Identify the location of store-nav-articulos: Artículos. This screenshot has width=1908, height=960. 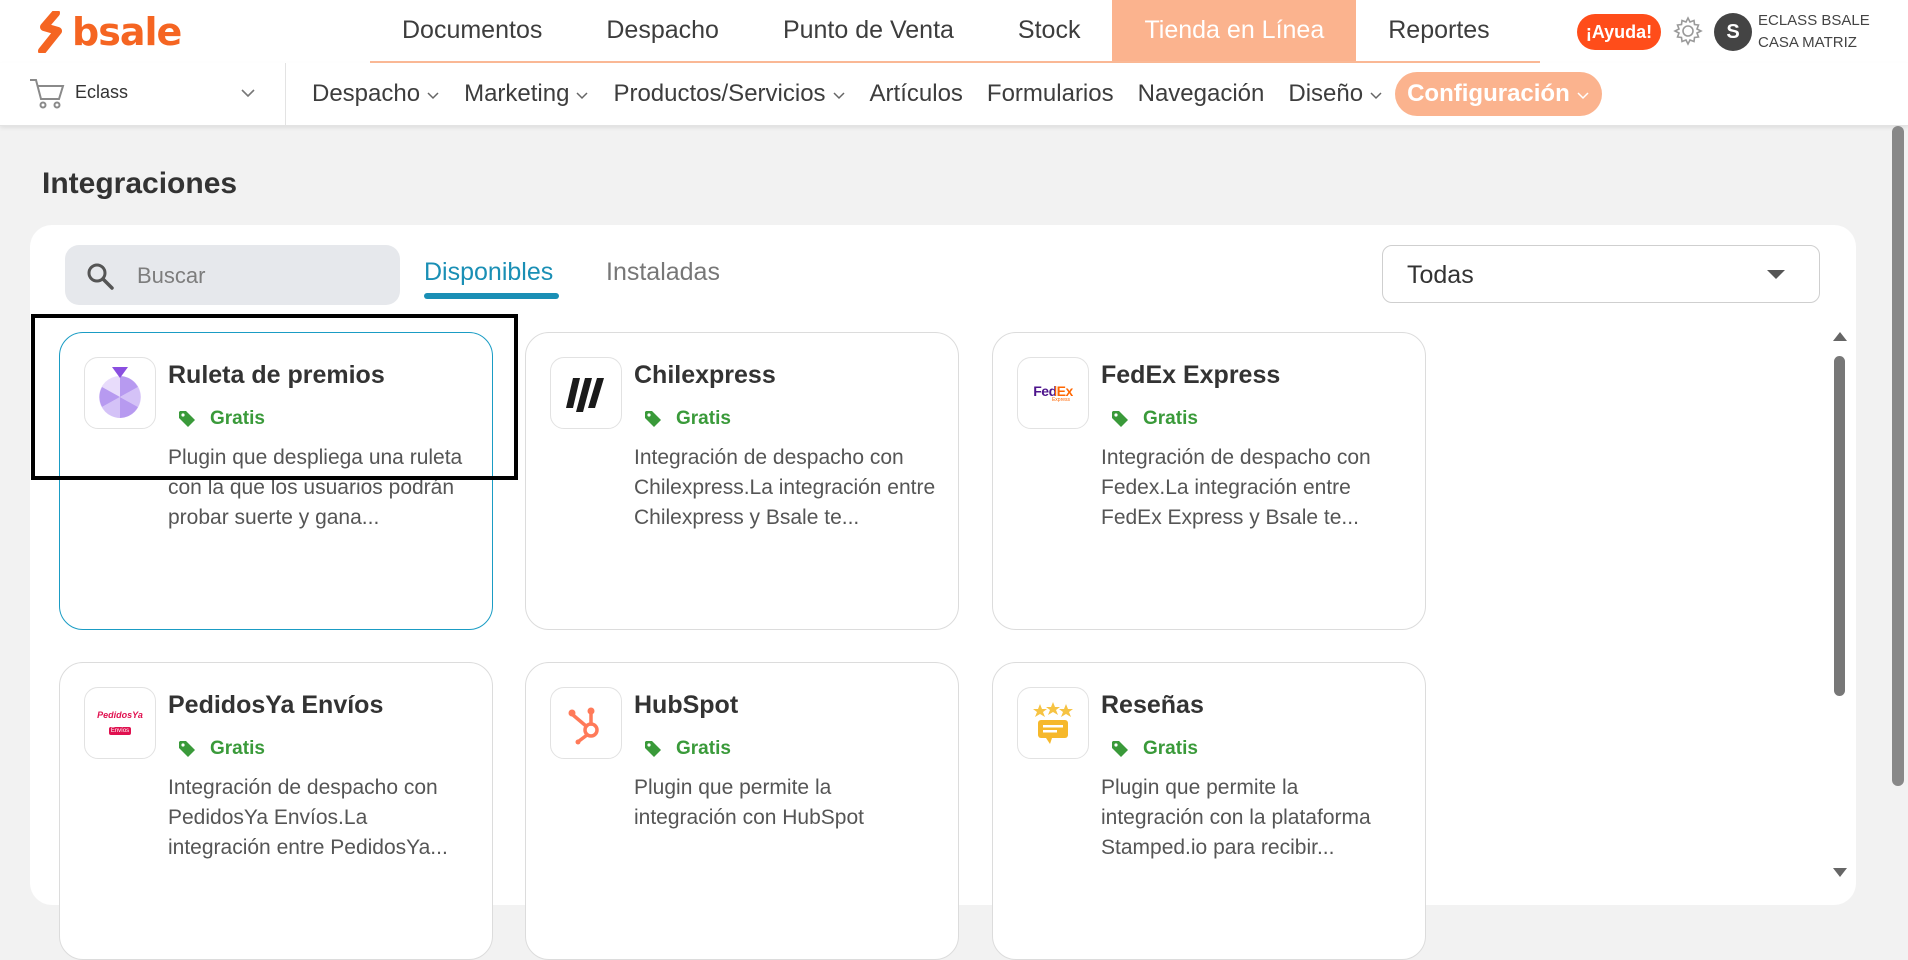
(916, 94).